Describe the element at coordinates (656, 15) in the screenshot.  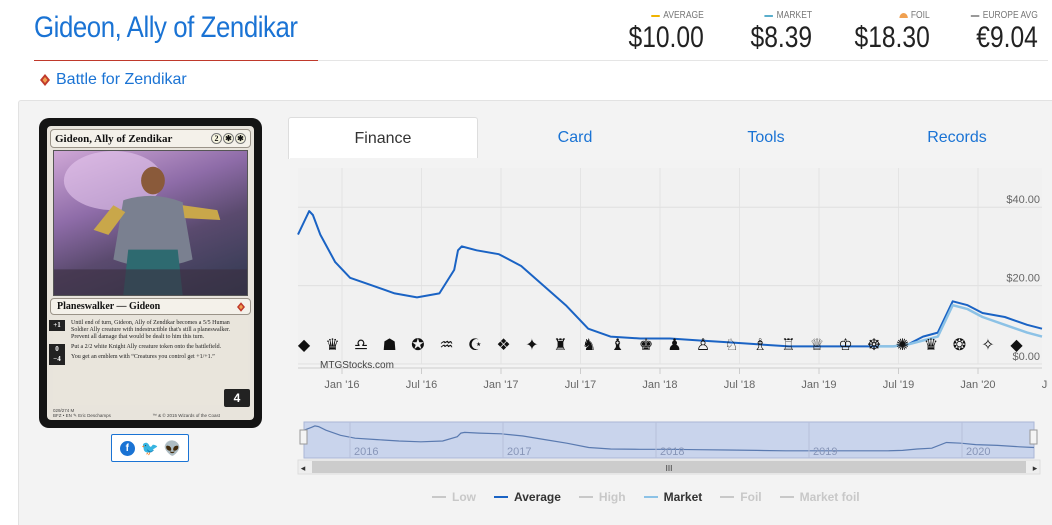
I see `average-swatch` at that location.